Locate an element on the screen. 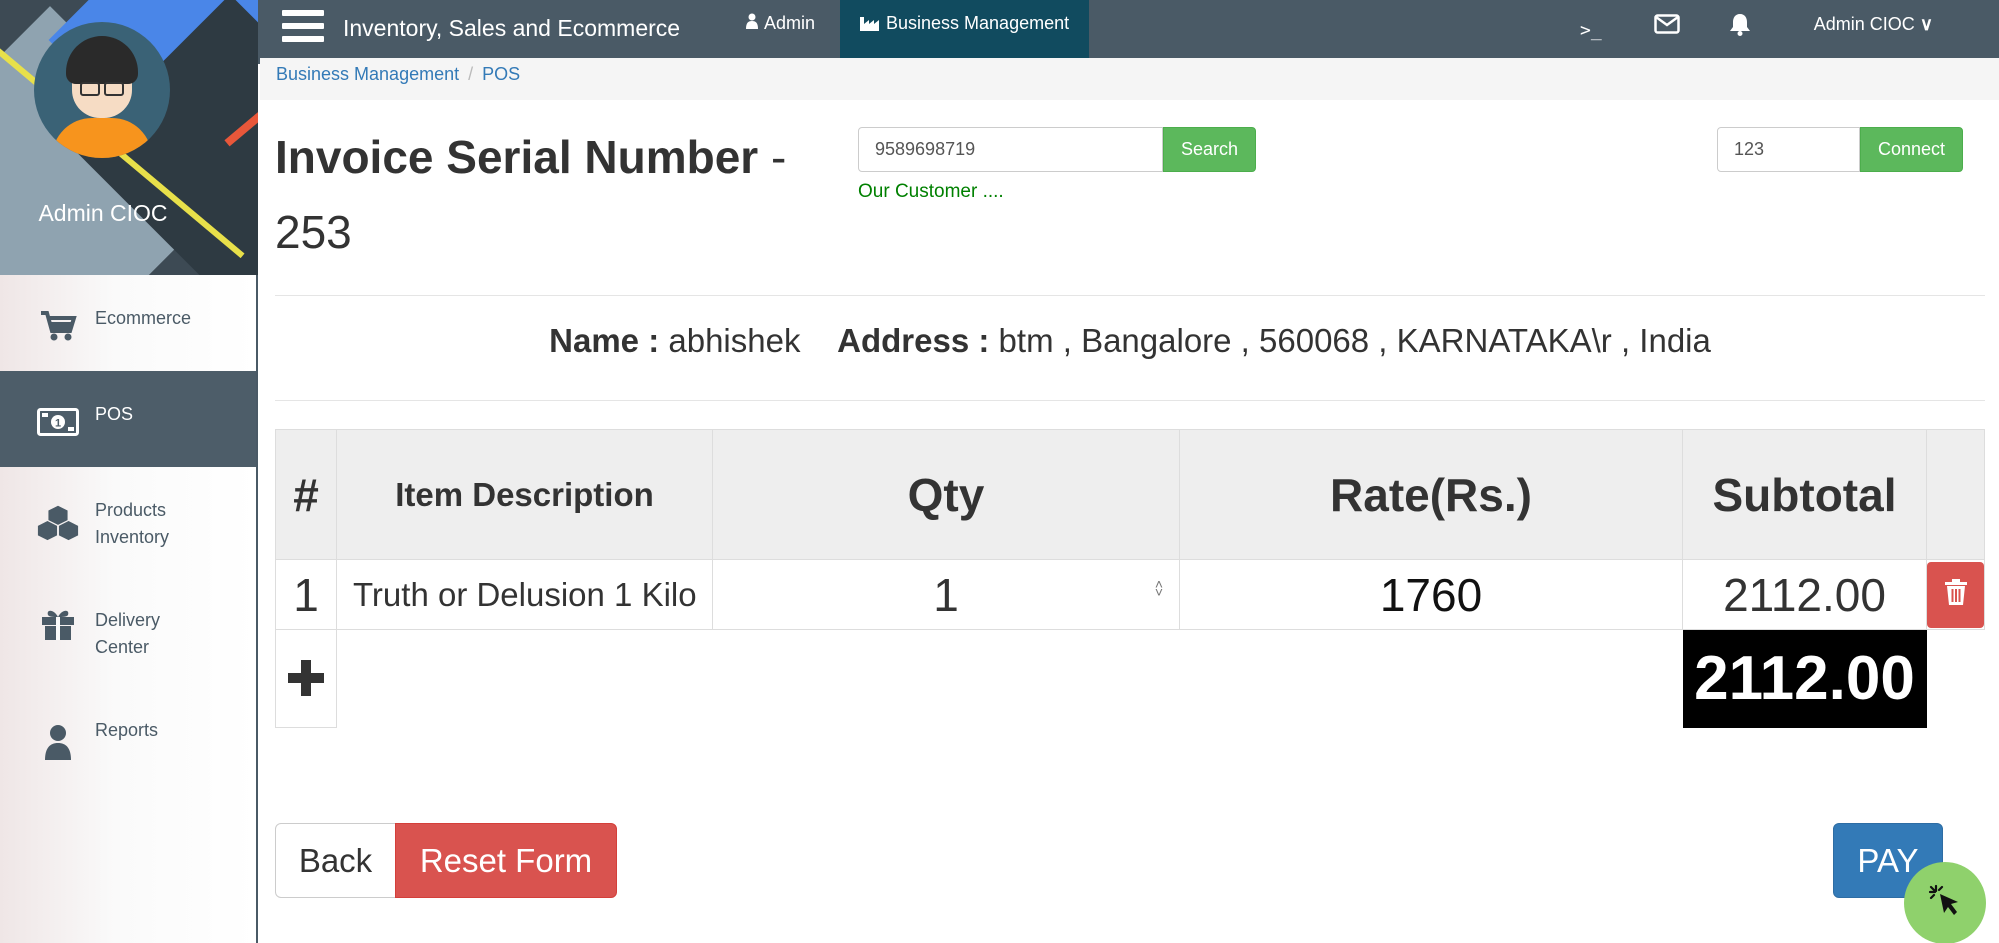  business-management-link: Business Management is located at coordinates (965, 29).